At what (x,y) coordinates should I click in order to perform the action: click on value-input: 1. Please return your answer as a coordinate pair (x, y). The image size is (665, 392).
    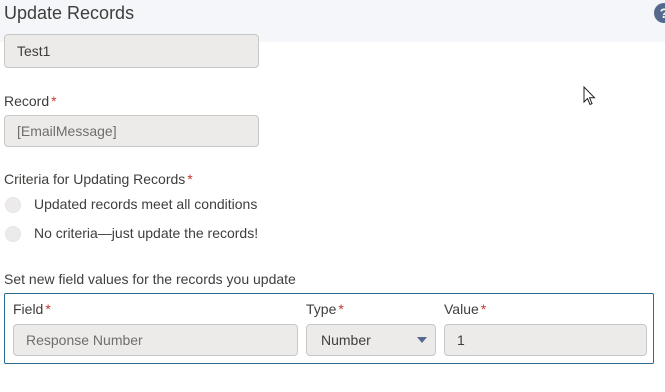
    Looking at the image, I should click on (545, 340).